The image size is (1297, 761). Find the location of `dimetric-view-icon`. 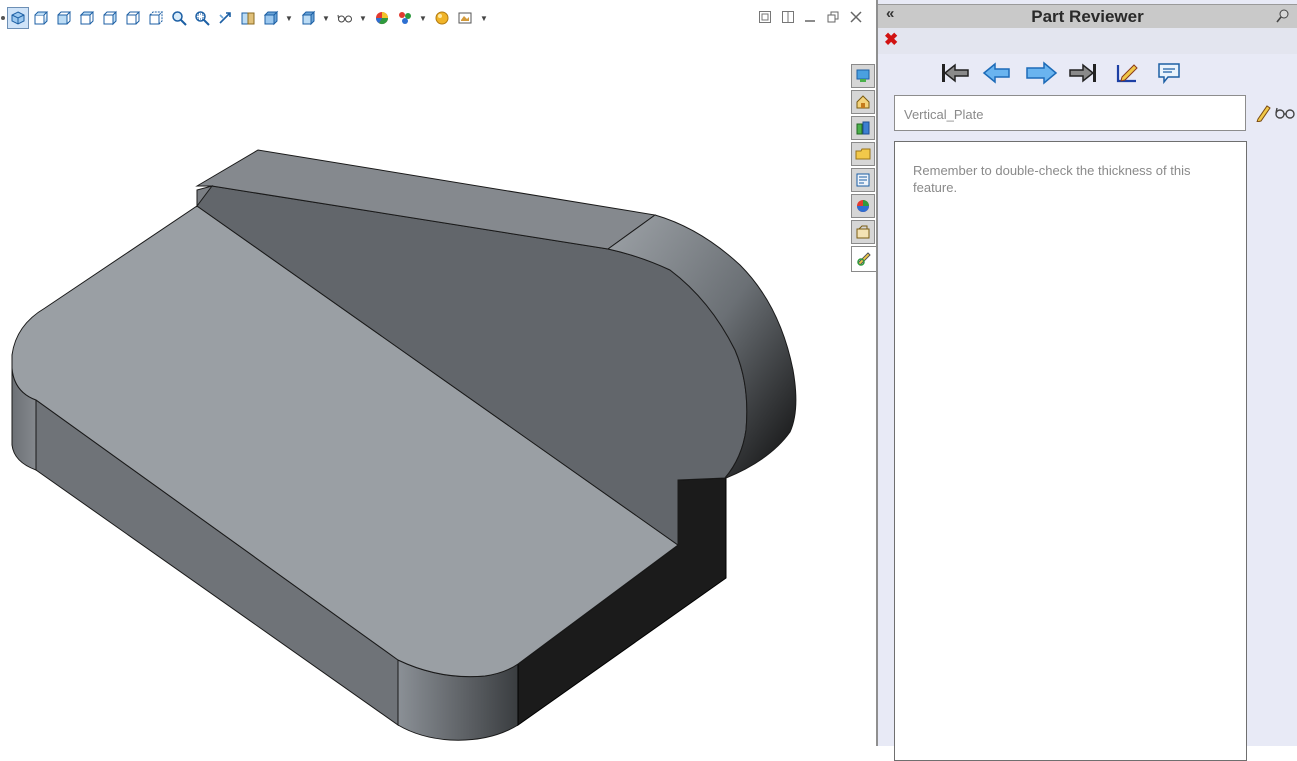

dimetric-view-icon is located at coordinates (133, 18).